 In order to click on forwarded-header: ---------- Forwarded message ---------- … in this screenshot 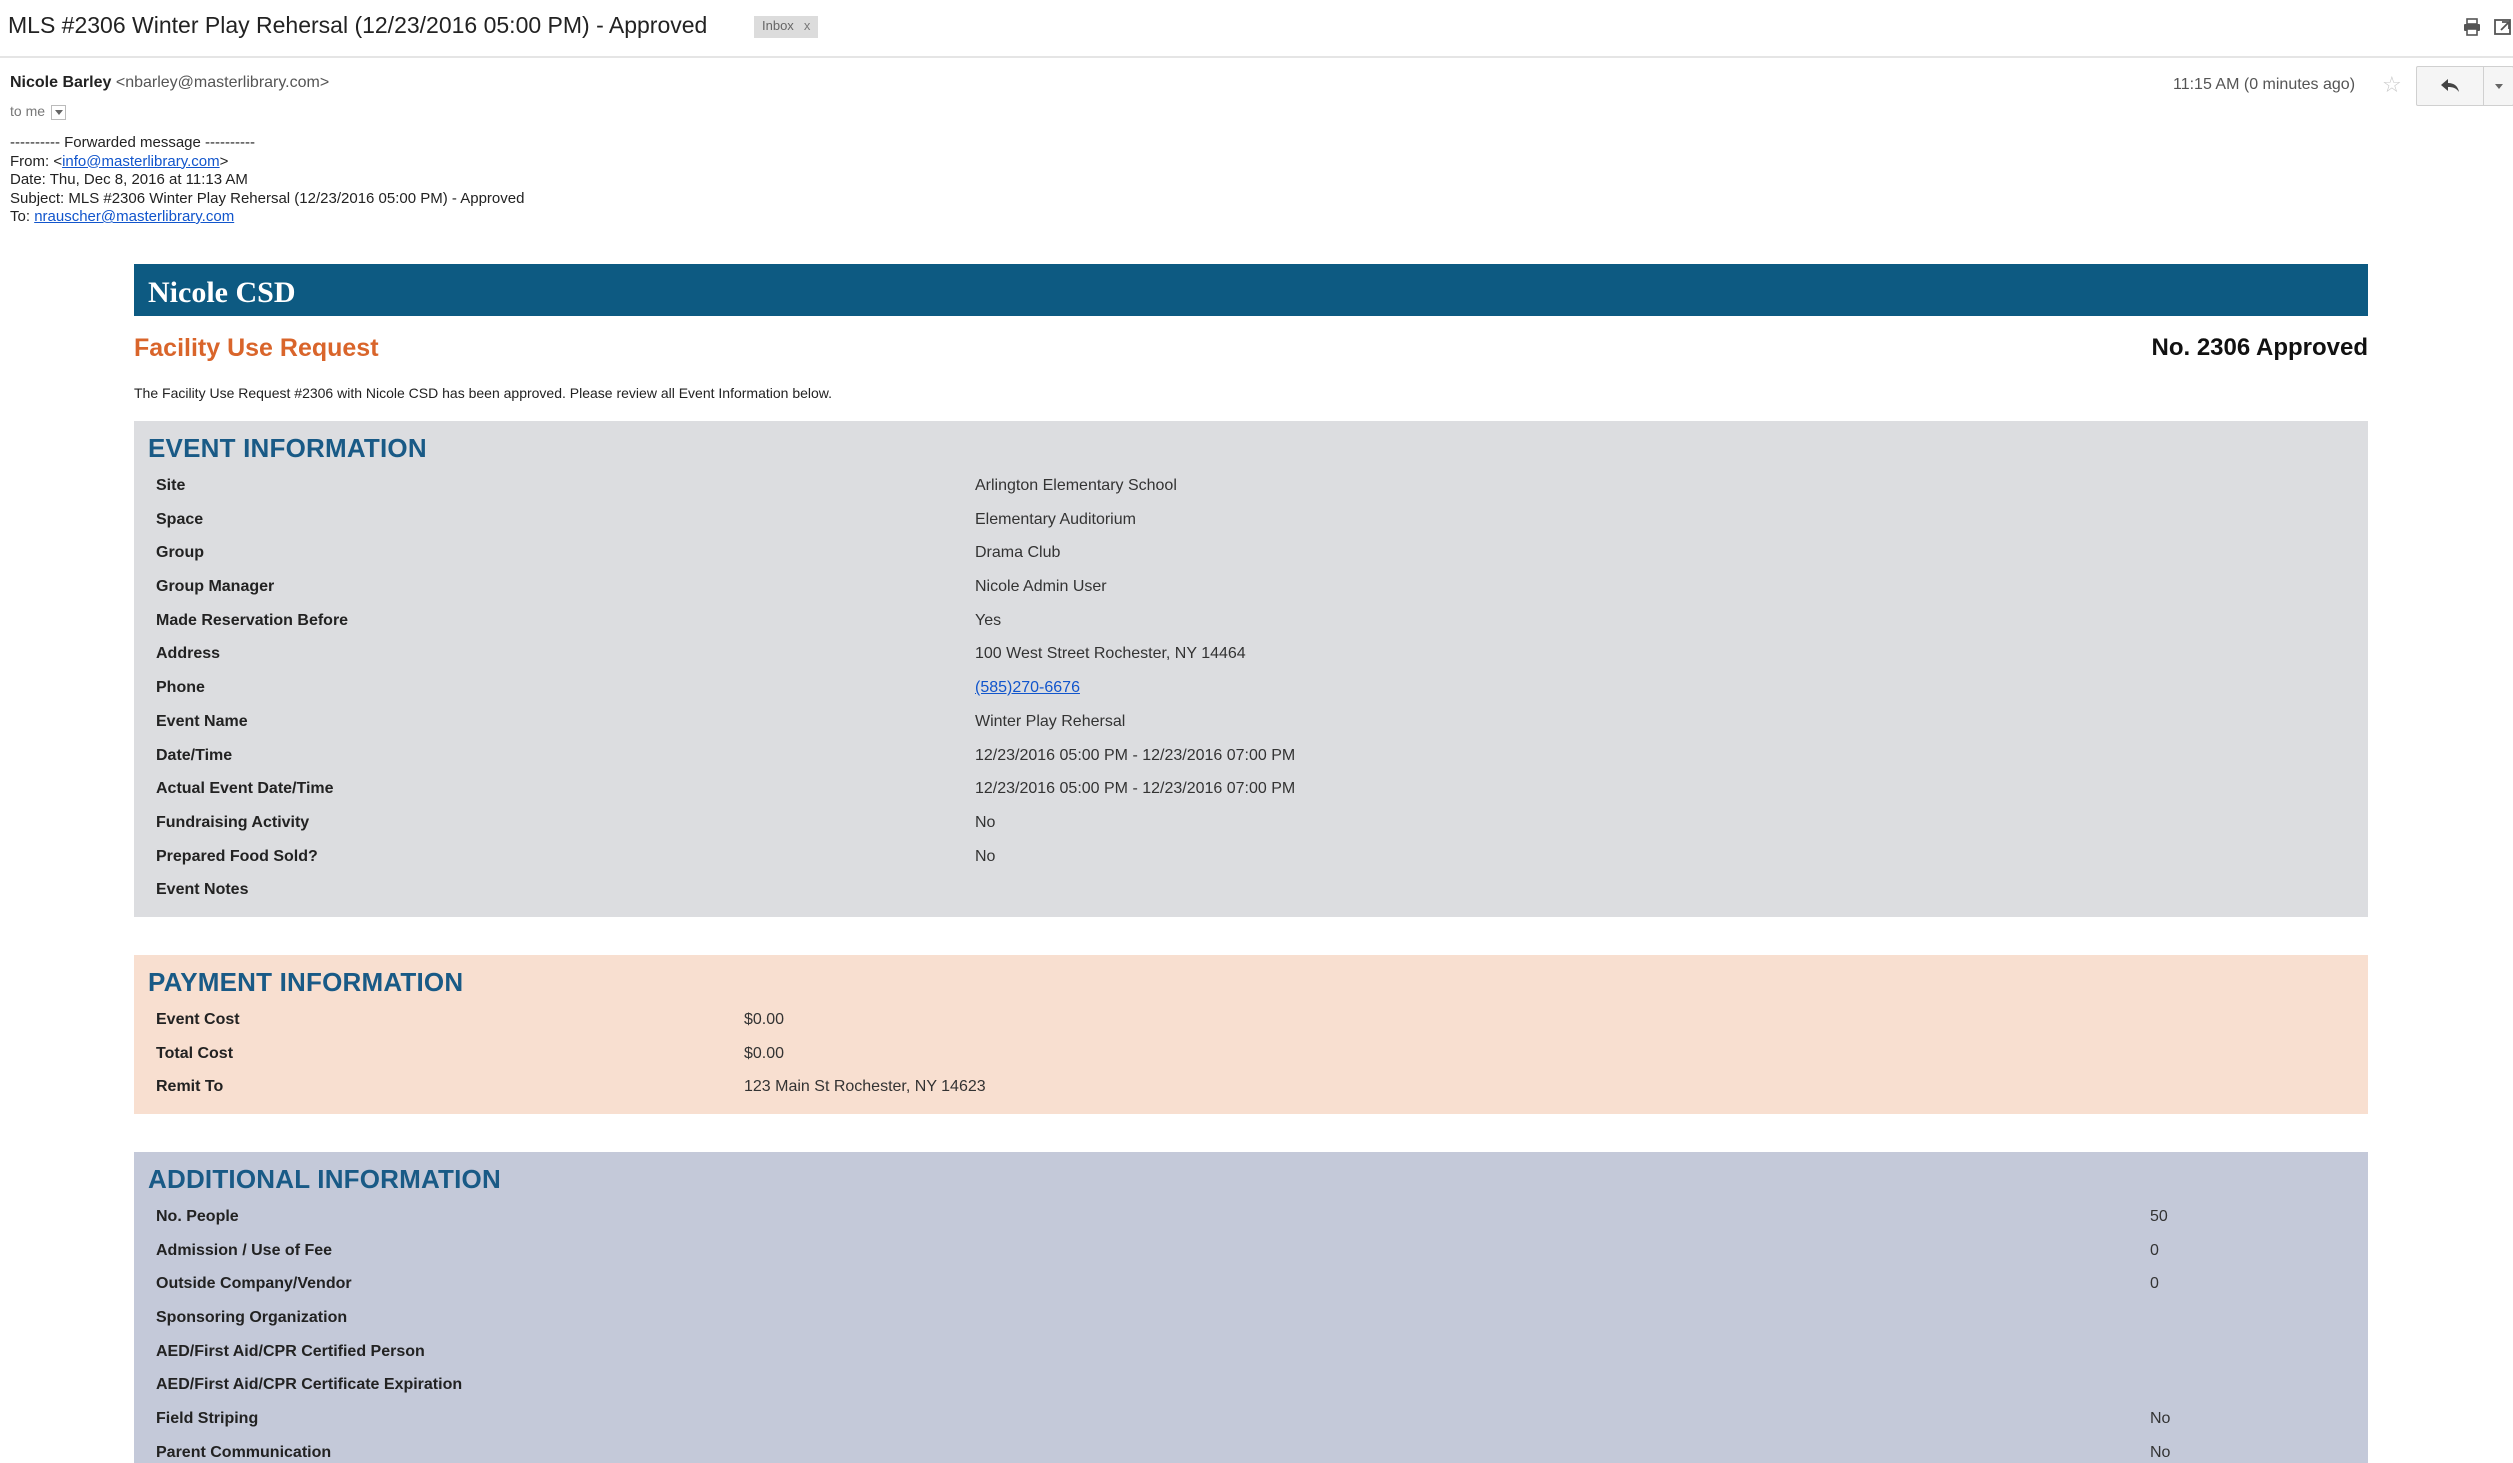, I will do `click(267, 180)`.